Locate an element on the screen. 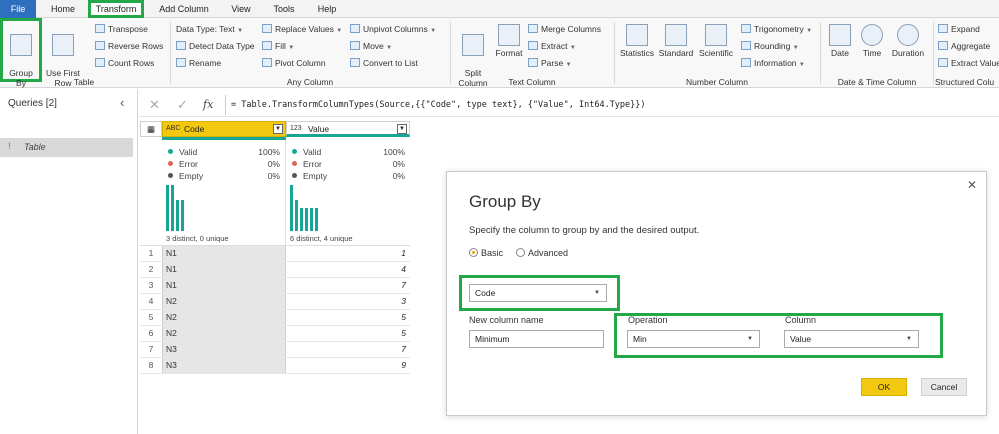 The image size is (999, 434). menu-home: Home is located at coordinates (63, 9).